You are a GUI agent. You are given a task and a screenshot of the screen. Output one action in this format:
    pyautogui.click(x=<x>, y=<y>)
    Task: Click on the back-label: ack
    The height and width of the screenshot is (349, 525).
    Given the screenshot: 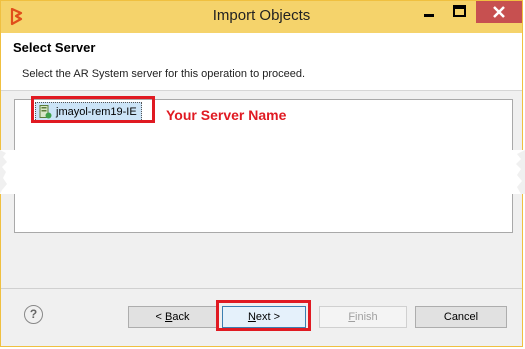 What is the action you would take?
    pyautogui.click(x=181, y=317)
    